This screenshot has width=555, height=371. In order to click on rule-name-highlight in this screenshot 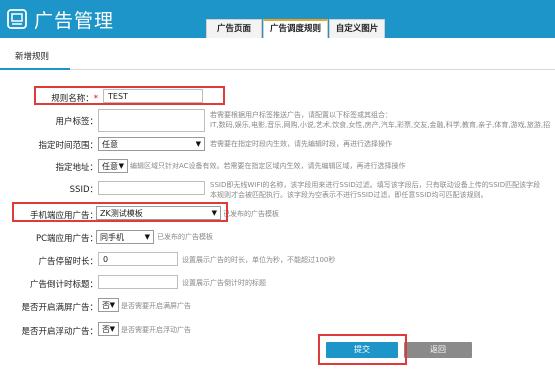, I will do `click(129, 95)`.